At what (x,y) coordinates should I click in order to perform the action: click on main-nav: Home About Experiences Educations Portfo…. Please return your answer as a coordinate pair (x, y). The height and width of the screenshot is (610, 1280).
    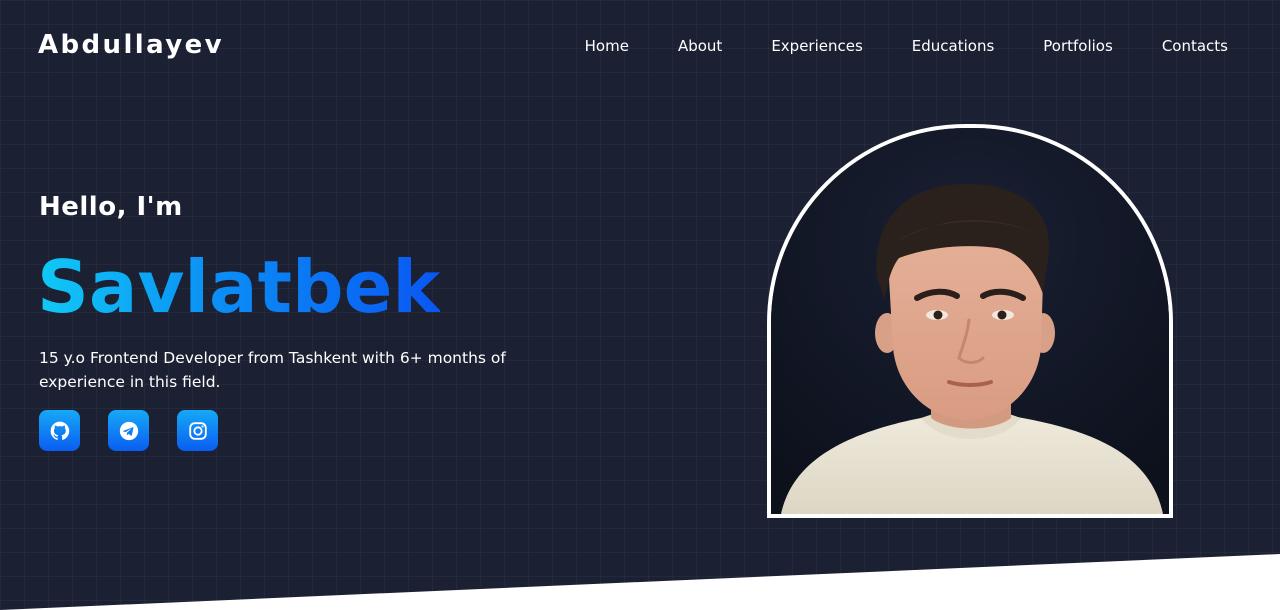
    Looking at the image, I should click on (906, 46).